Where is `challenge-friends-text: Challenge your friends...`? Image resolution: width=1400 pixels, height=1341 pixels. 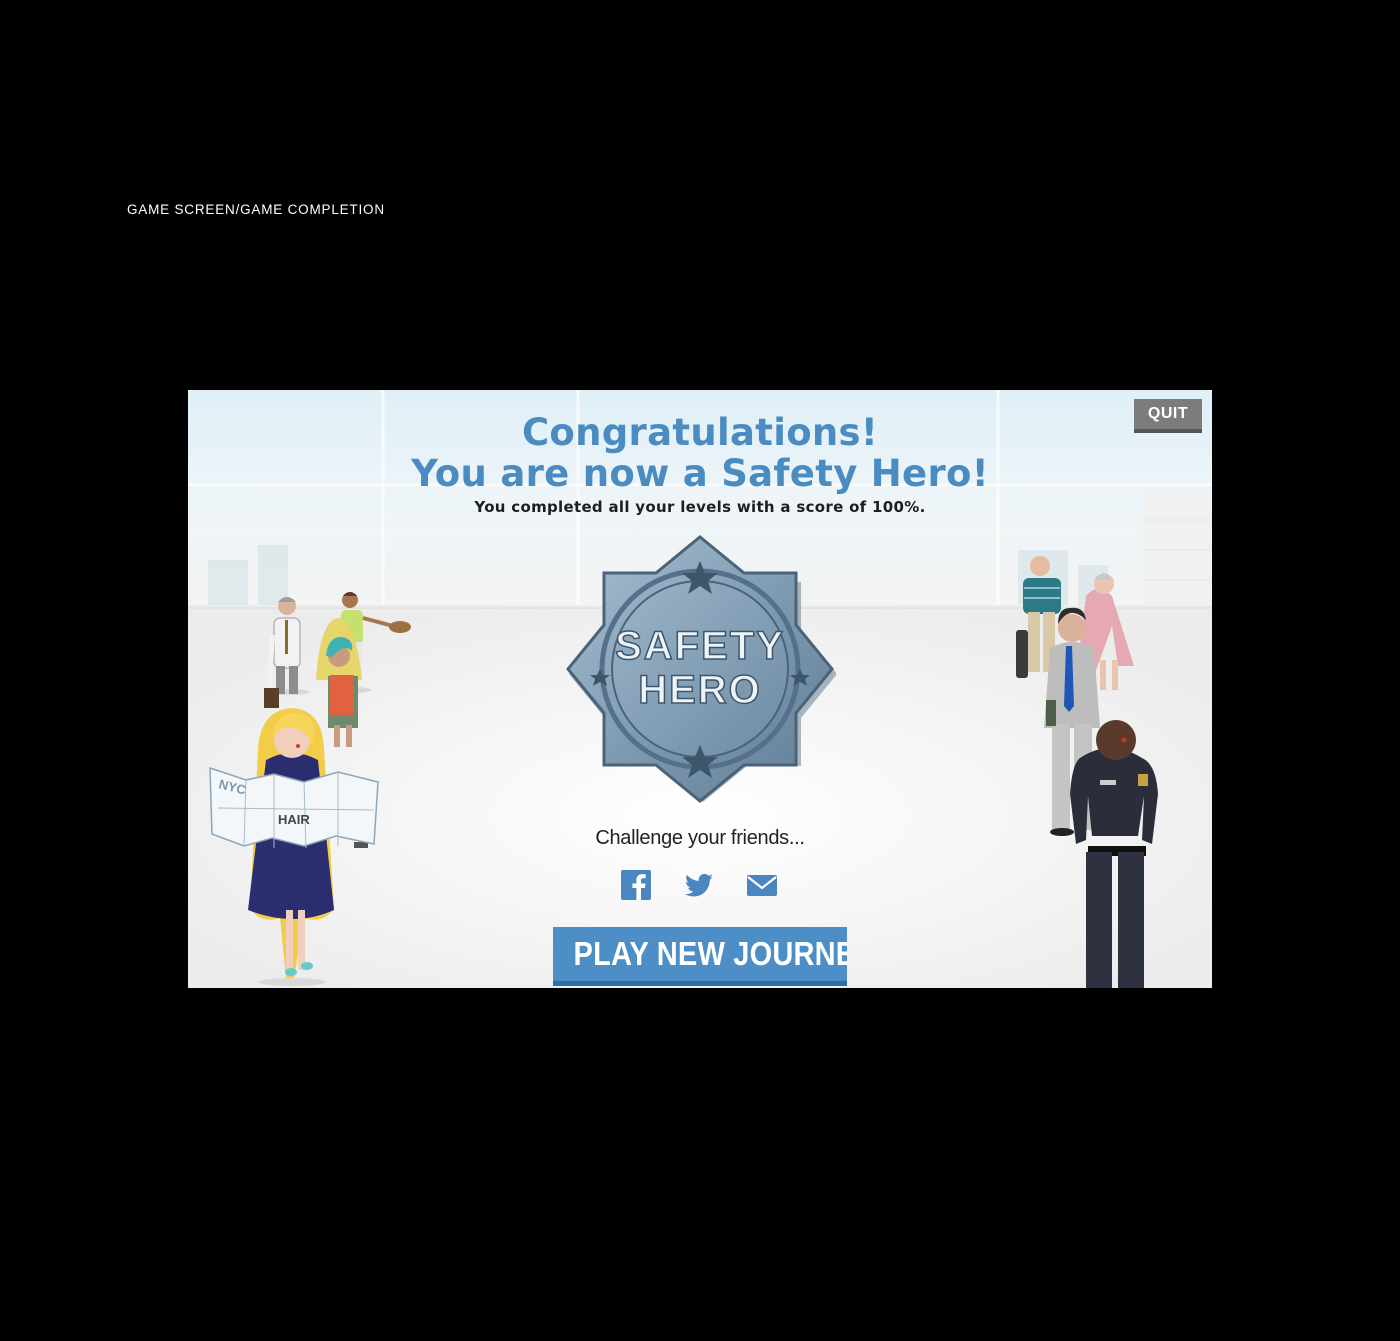
challenge-friends-text: Challenge your friends... is located at coordinates (700, 838).